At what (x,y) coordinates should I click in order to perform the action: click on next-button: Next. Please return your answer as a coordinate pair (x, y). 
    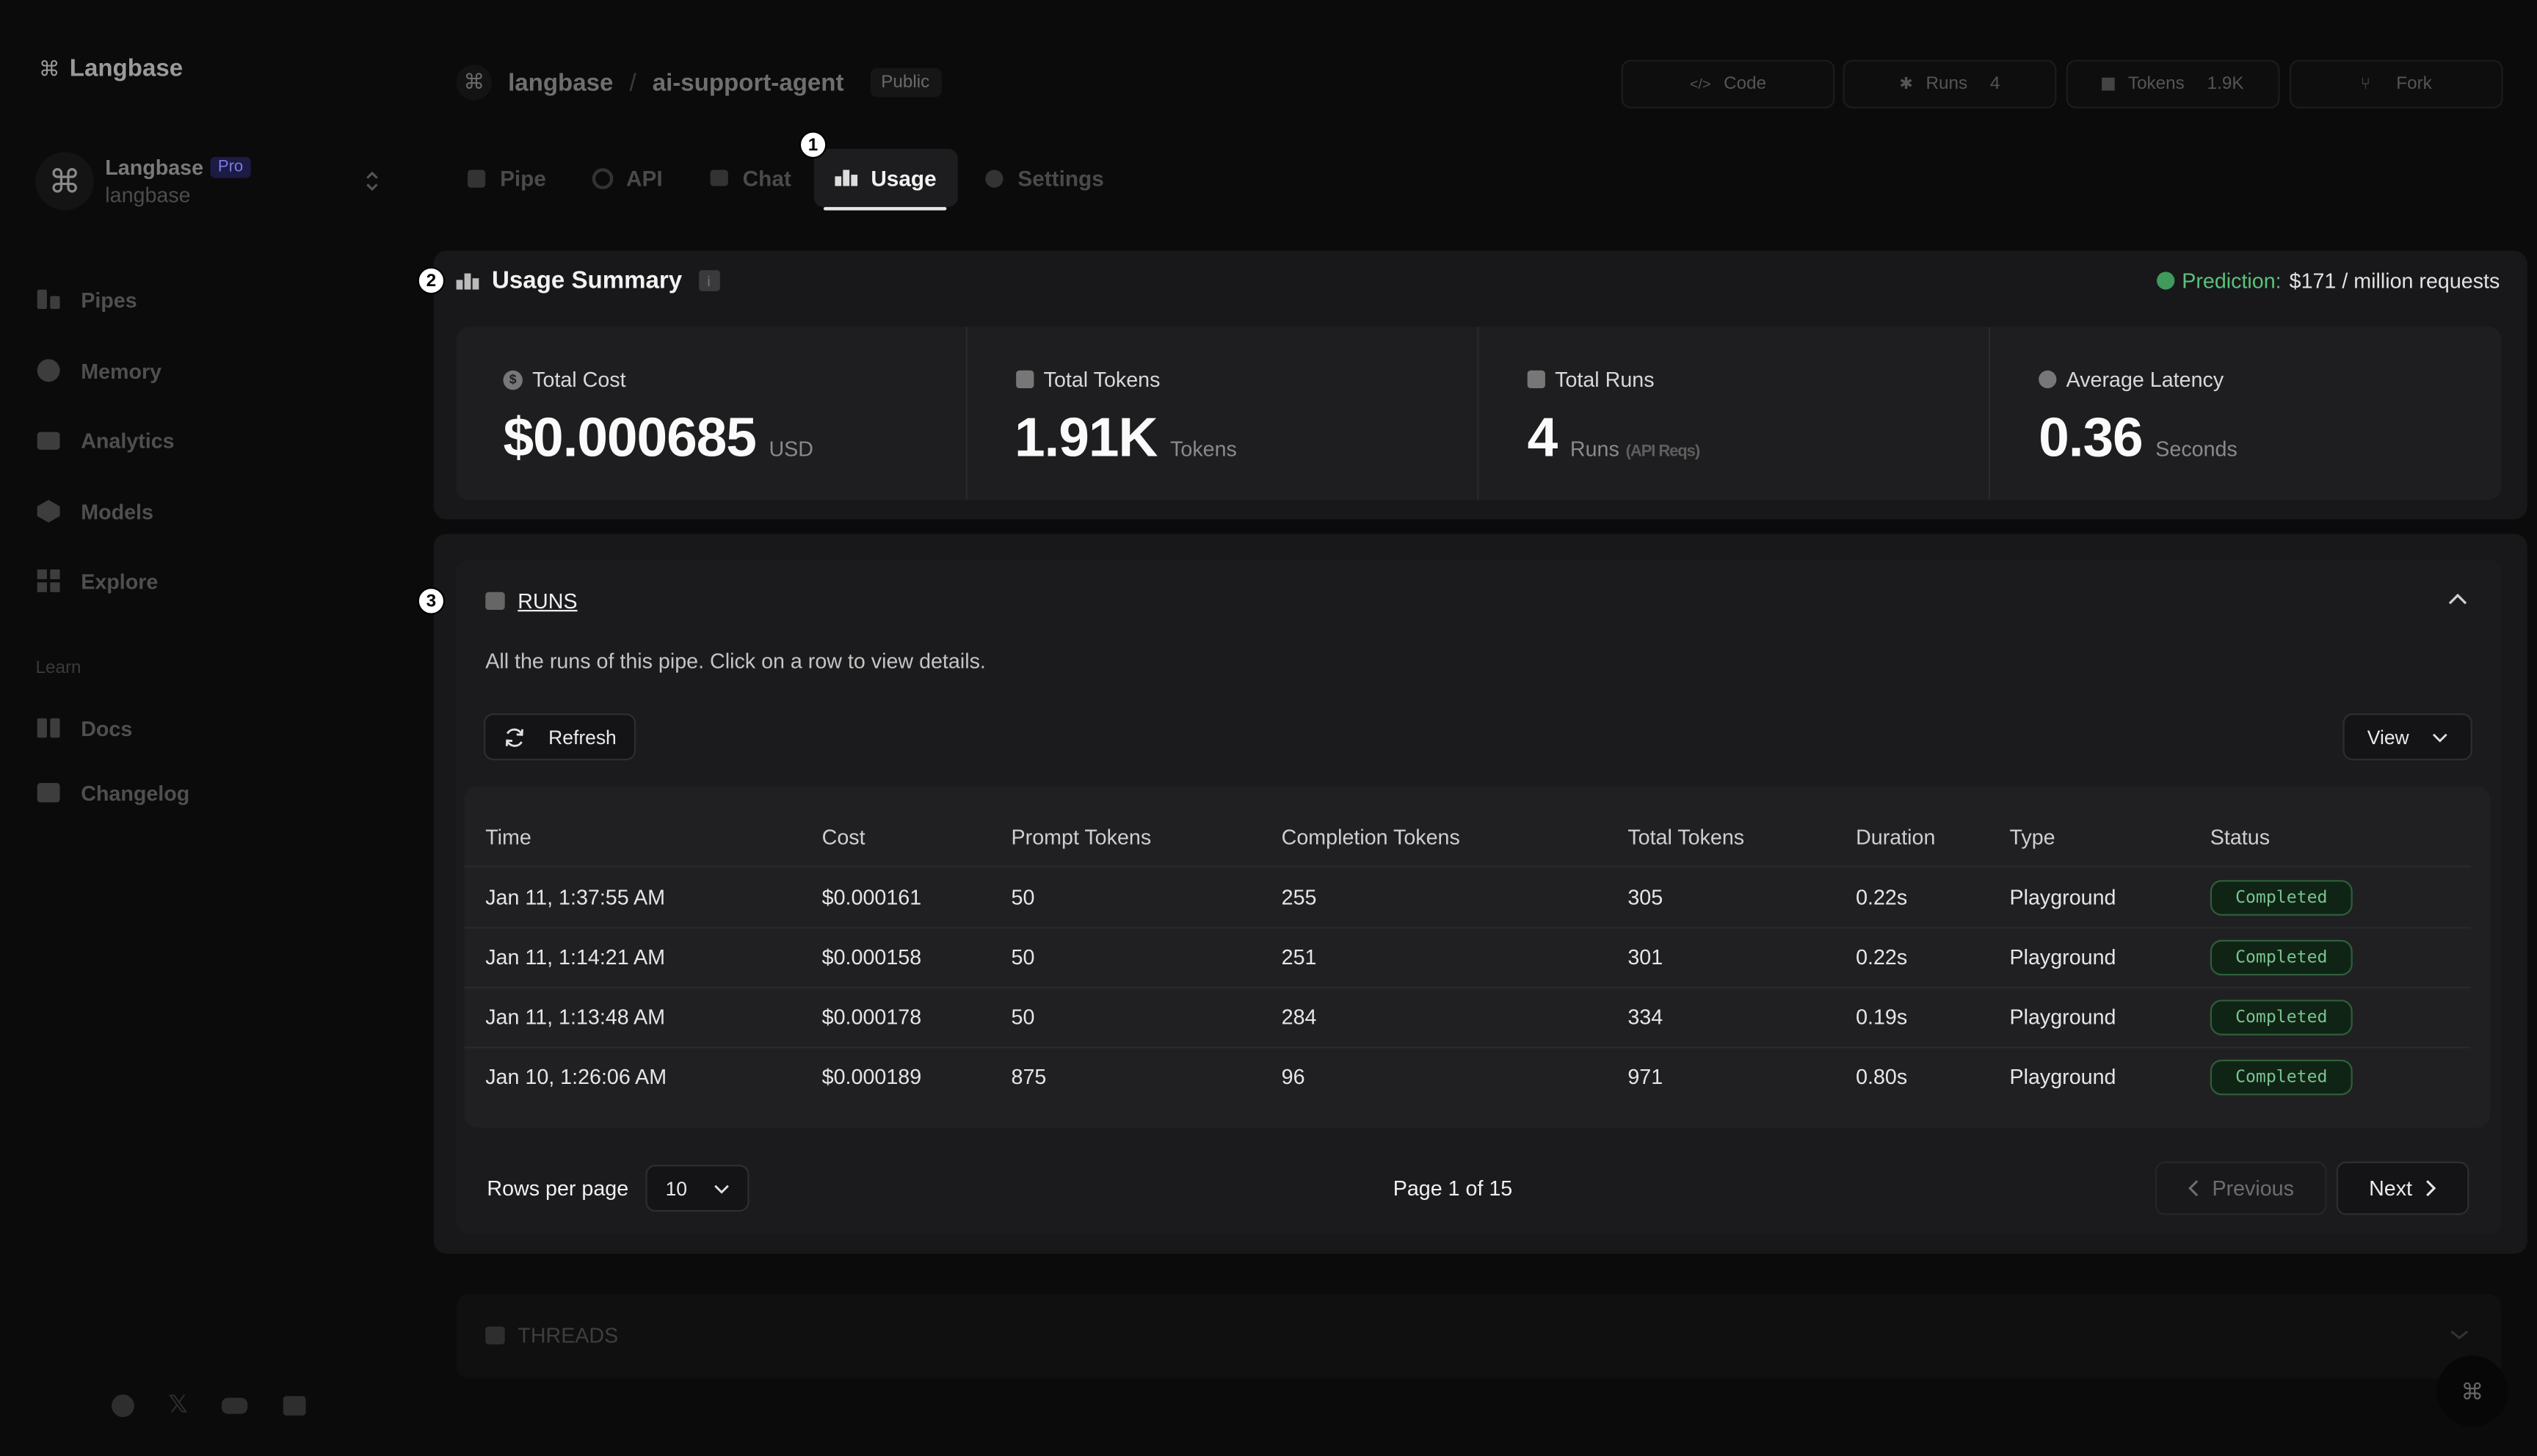
    Looking at the image, I should click on (2402, 1188).